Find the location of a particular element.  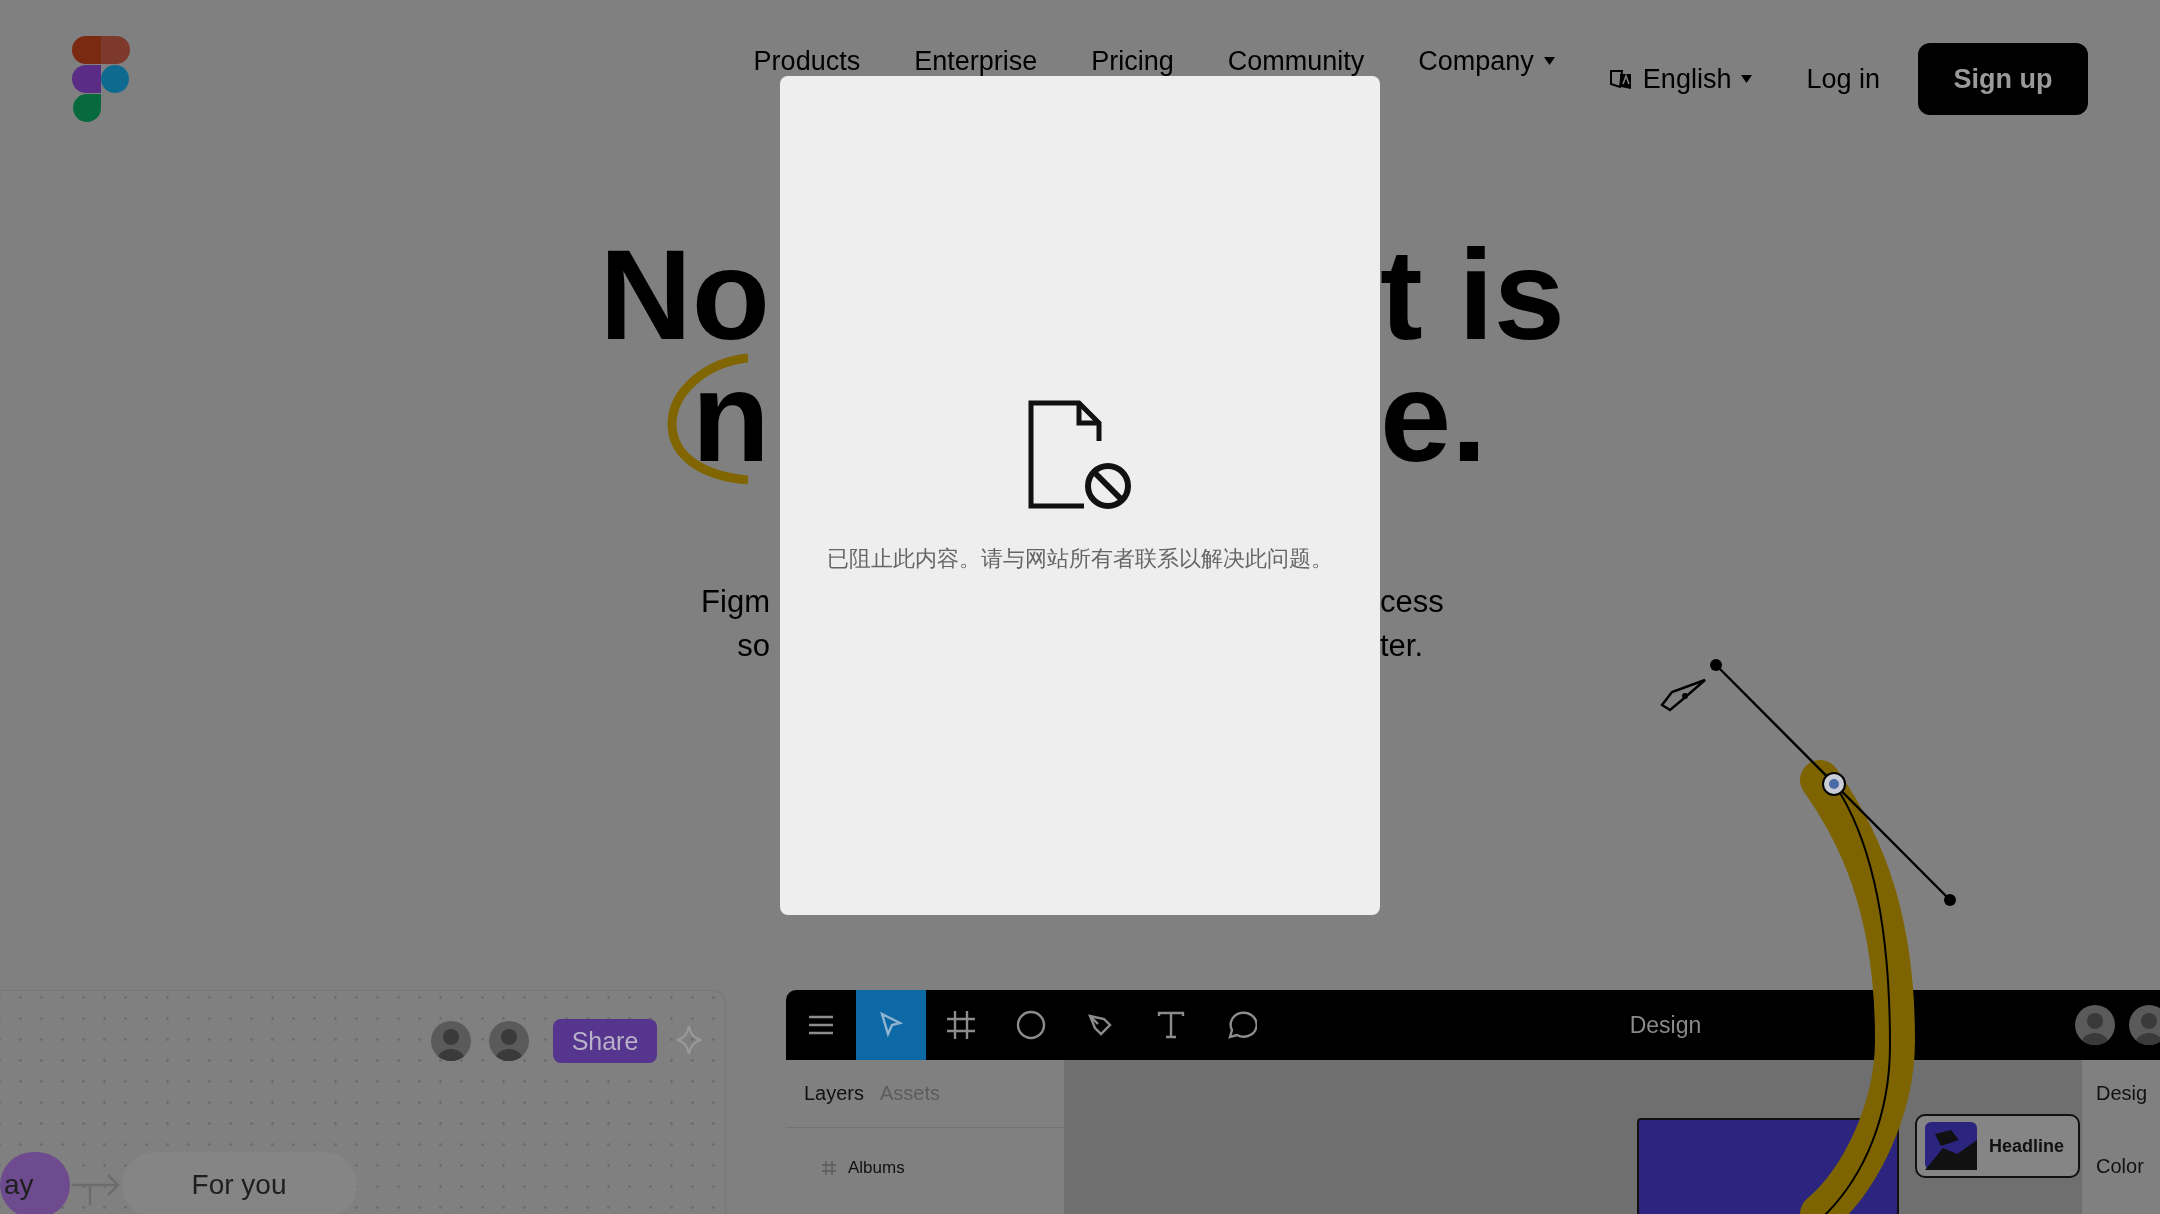

headline-fragment: No is located at coordinates (684, 295).